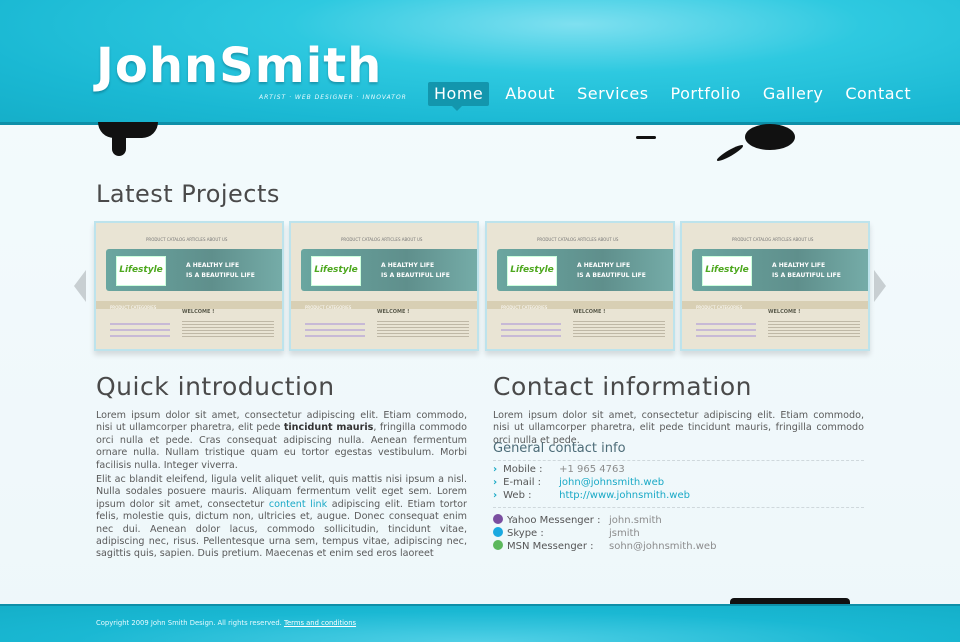 The image size is (960, 642). What do you see at coordinates (498, 519) in the screenshot?
I see `yahoo-icon` at bounding box center [498, 519].